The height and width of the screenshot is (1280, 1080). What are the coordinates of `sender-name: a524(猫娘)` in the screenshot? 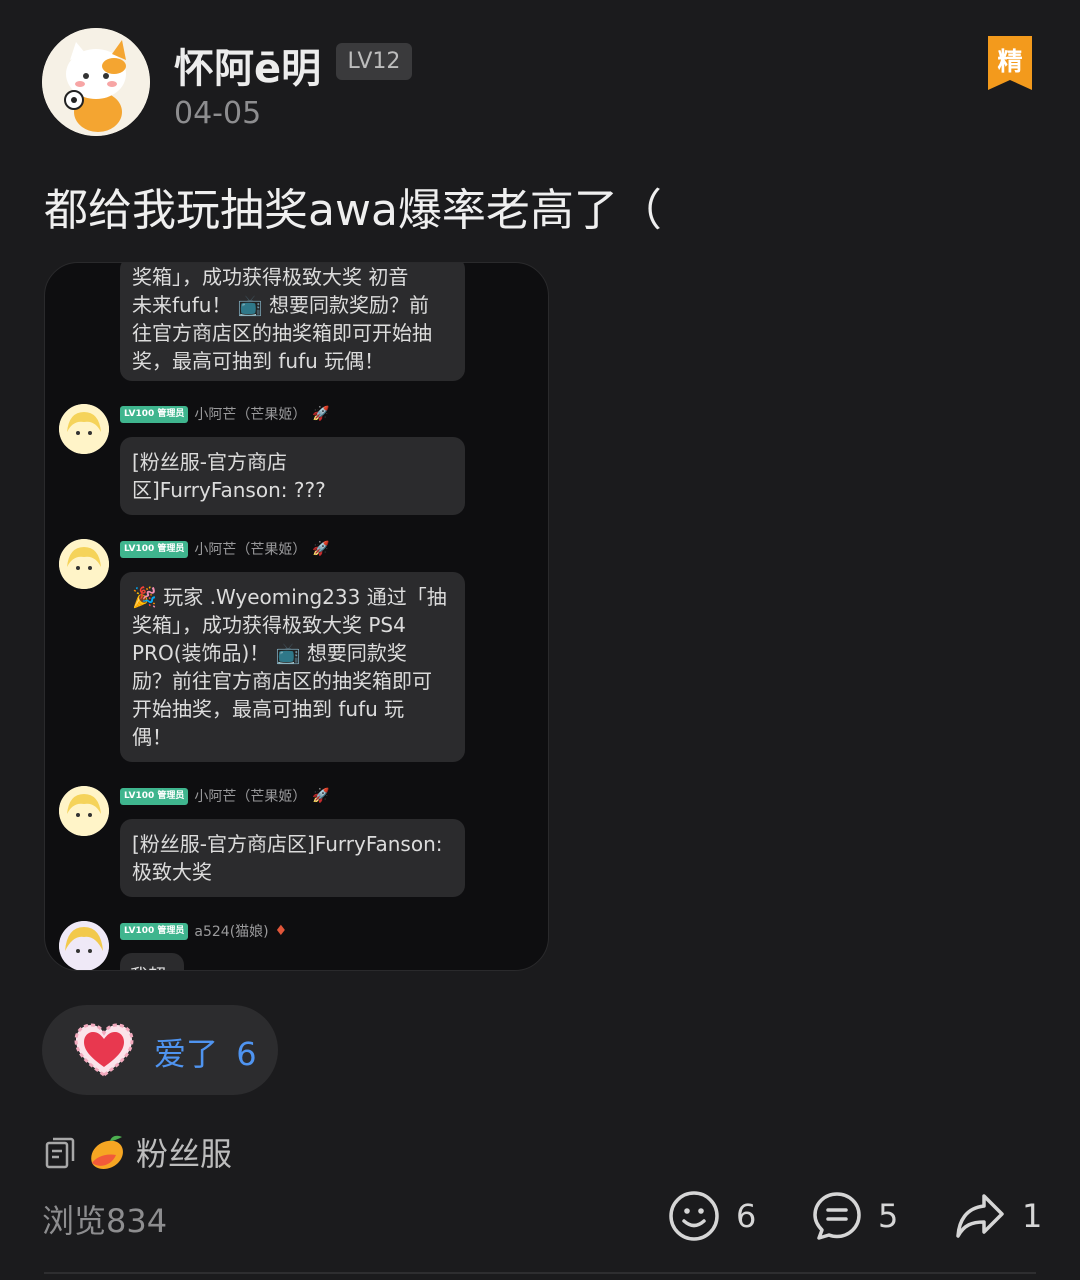 It's located at (231, 932).